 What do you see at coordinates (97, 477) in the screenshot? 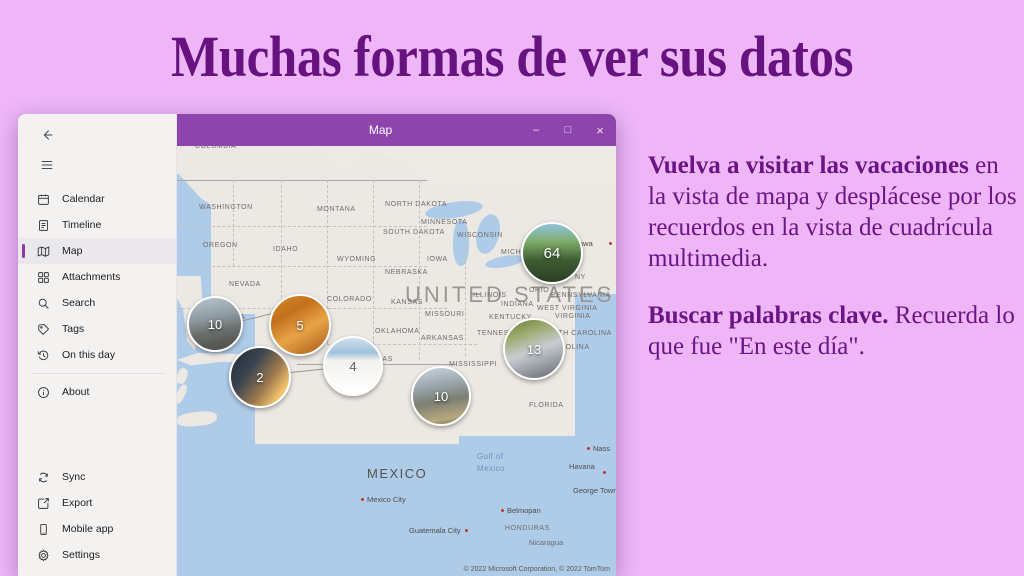
I see `sidebar-item-sync: Sync` at bounding box center [97, 477].